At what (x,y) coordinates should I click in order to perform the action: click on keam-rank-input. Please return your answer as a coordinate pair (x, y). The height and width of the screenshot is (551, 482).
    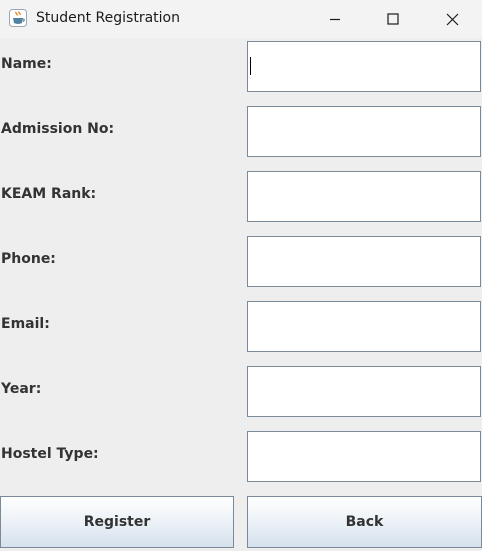
    Looking at the image, I should click on (364, 196).